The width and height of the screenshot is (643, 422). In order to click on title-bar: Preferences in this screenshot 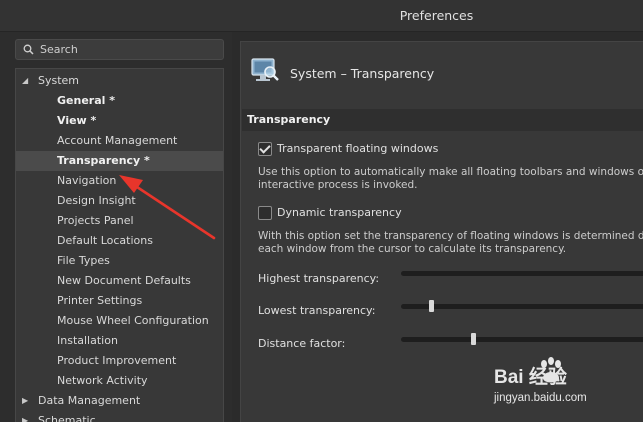, I will do `click(321, 16)`.